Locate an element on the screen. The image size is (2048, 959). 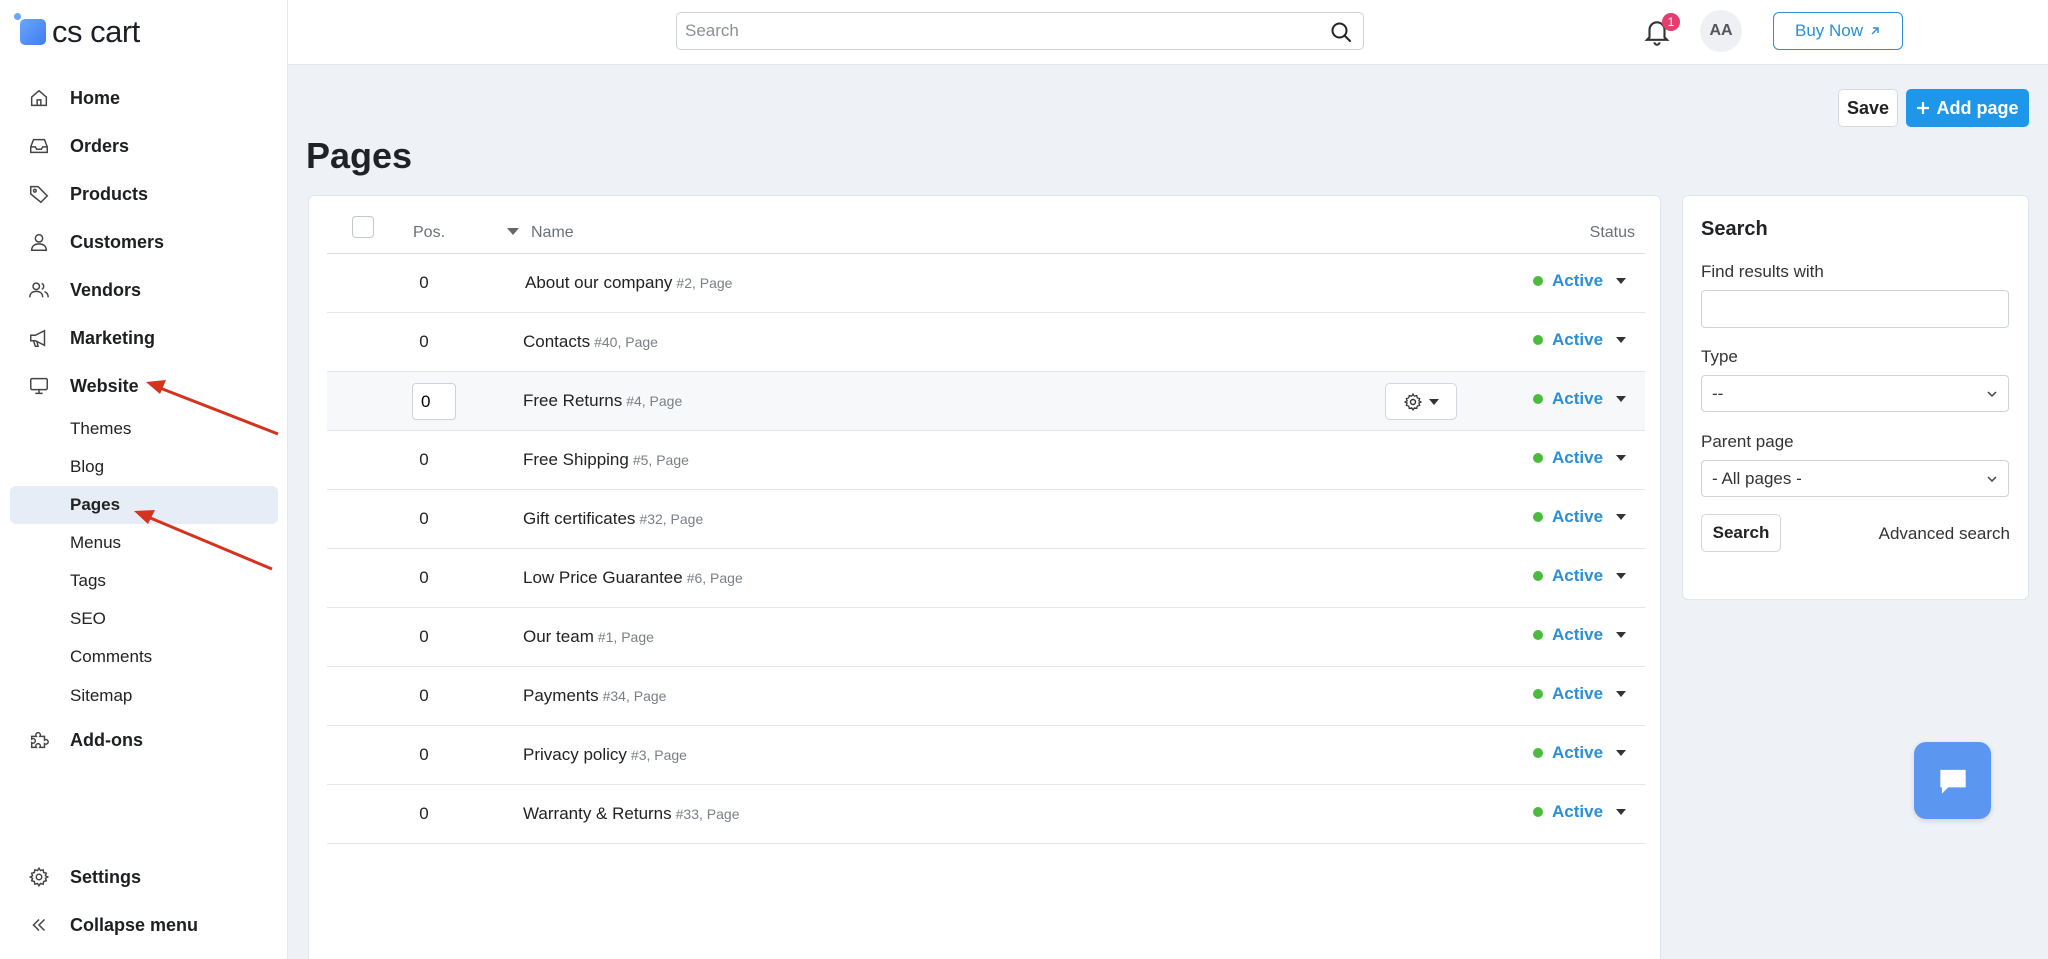
sidebar-item-vendors: Vendors is located at coordinates (144, 290).